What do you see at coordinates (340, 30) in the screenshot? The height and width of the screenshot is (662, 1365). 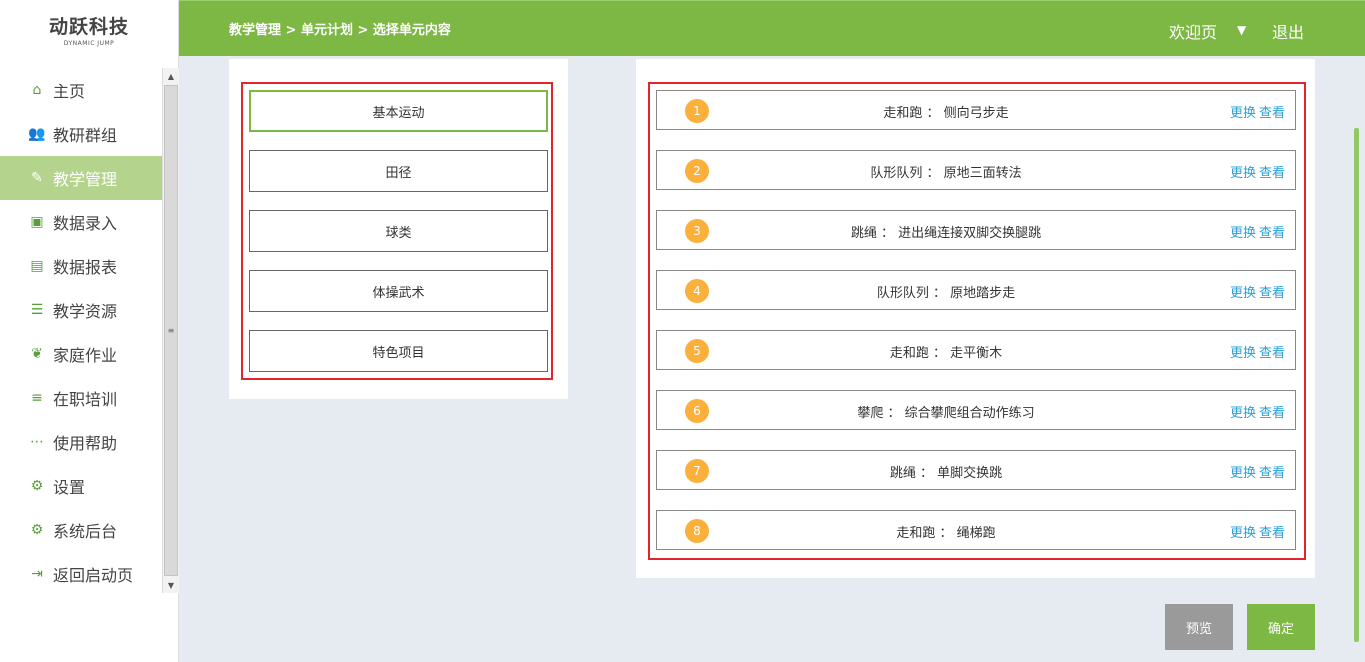 I see `breadcrumb: 教学管理 > 单元计划 > 选择单元内容` at bounding box center [340, 30].